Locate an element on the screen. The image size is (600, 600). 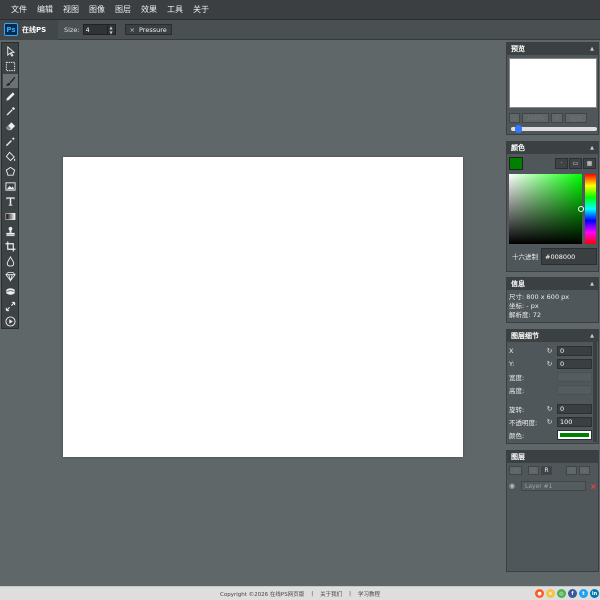
prop-rotation-label: 旋转: is located at coordinates (517, 409).